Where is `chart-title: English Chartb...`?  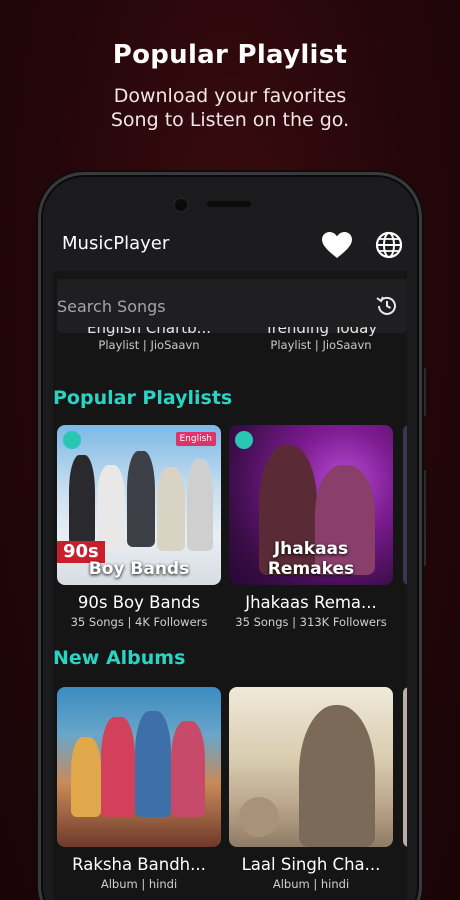
chart-title: English Chartb... is located at coordinates (149, 332).